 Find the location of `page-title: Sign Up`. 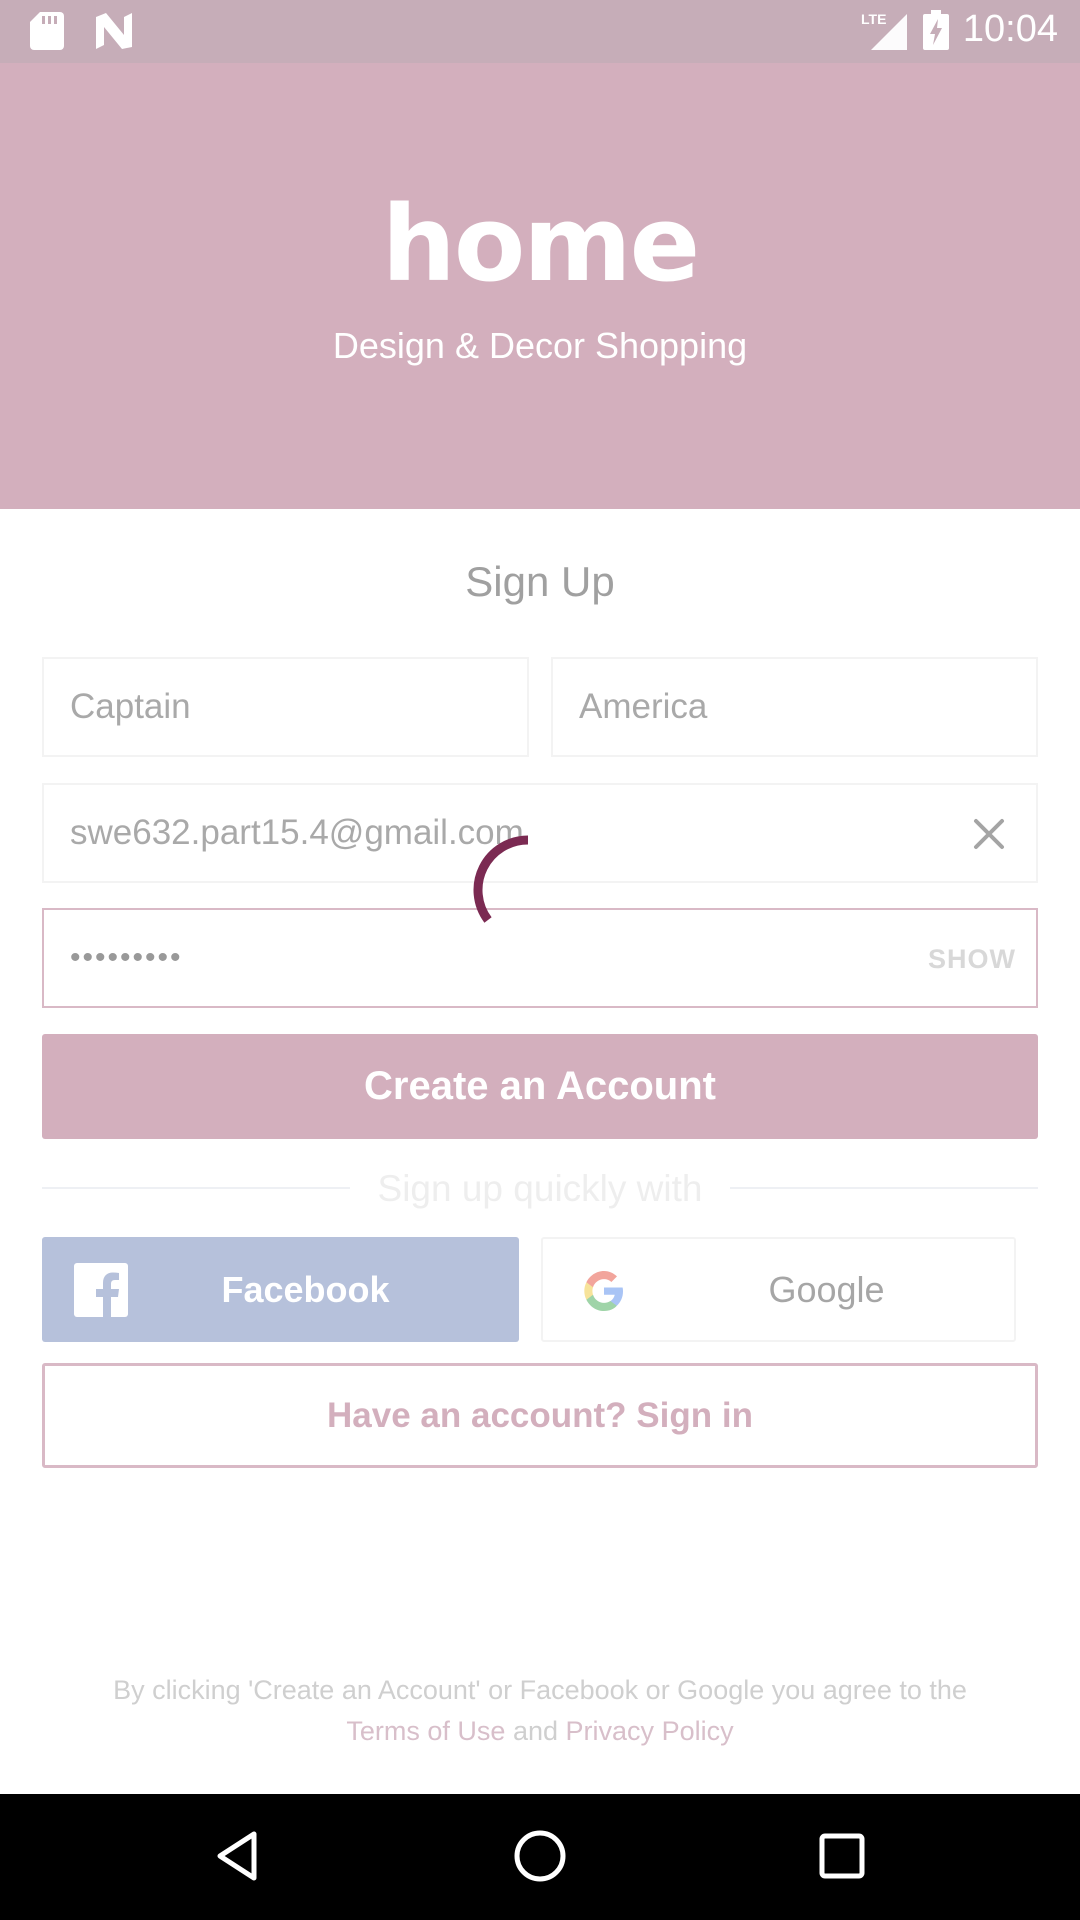

page-title: Sign Up is located at coordinates (540, 581).